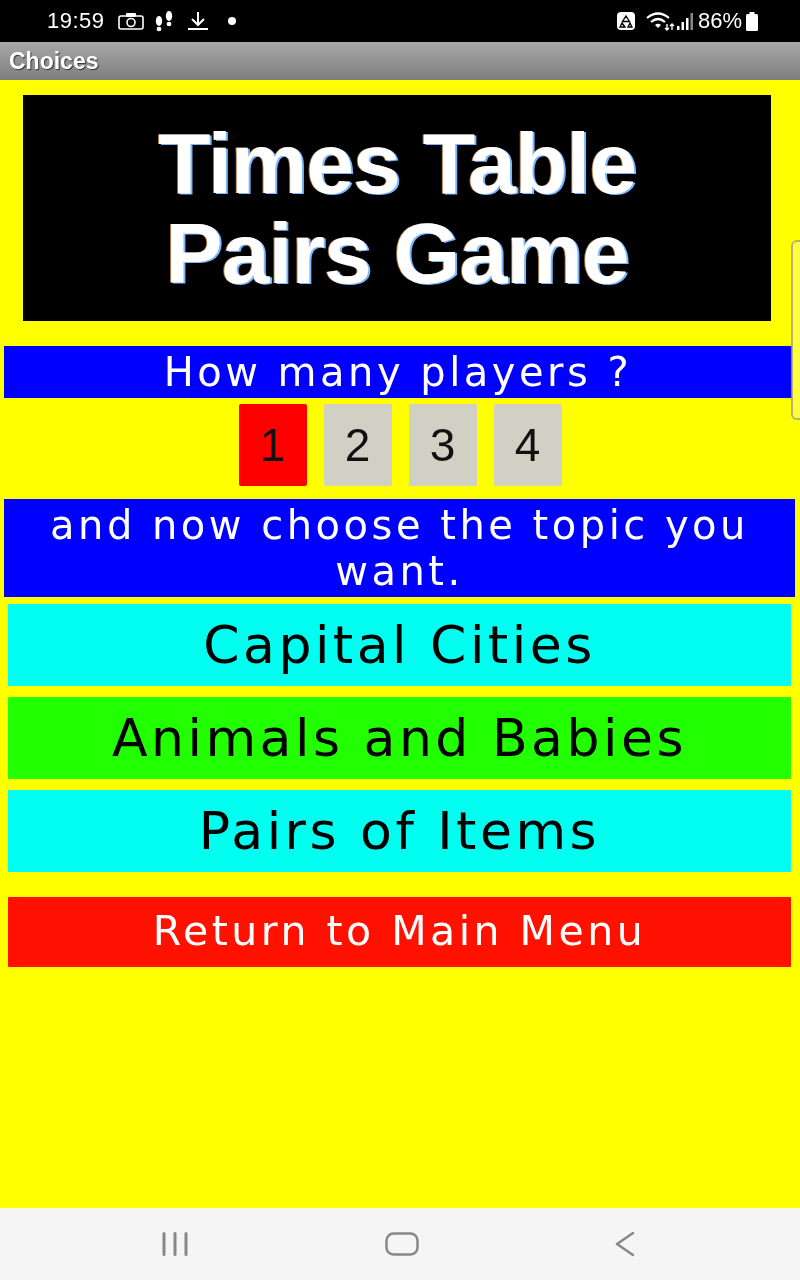 The height and width of the screenshot is (1280, 800). I want to click on home-icon, so click(402, 1244).